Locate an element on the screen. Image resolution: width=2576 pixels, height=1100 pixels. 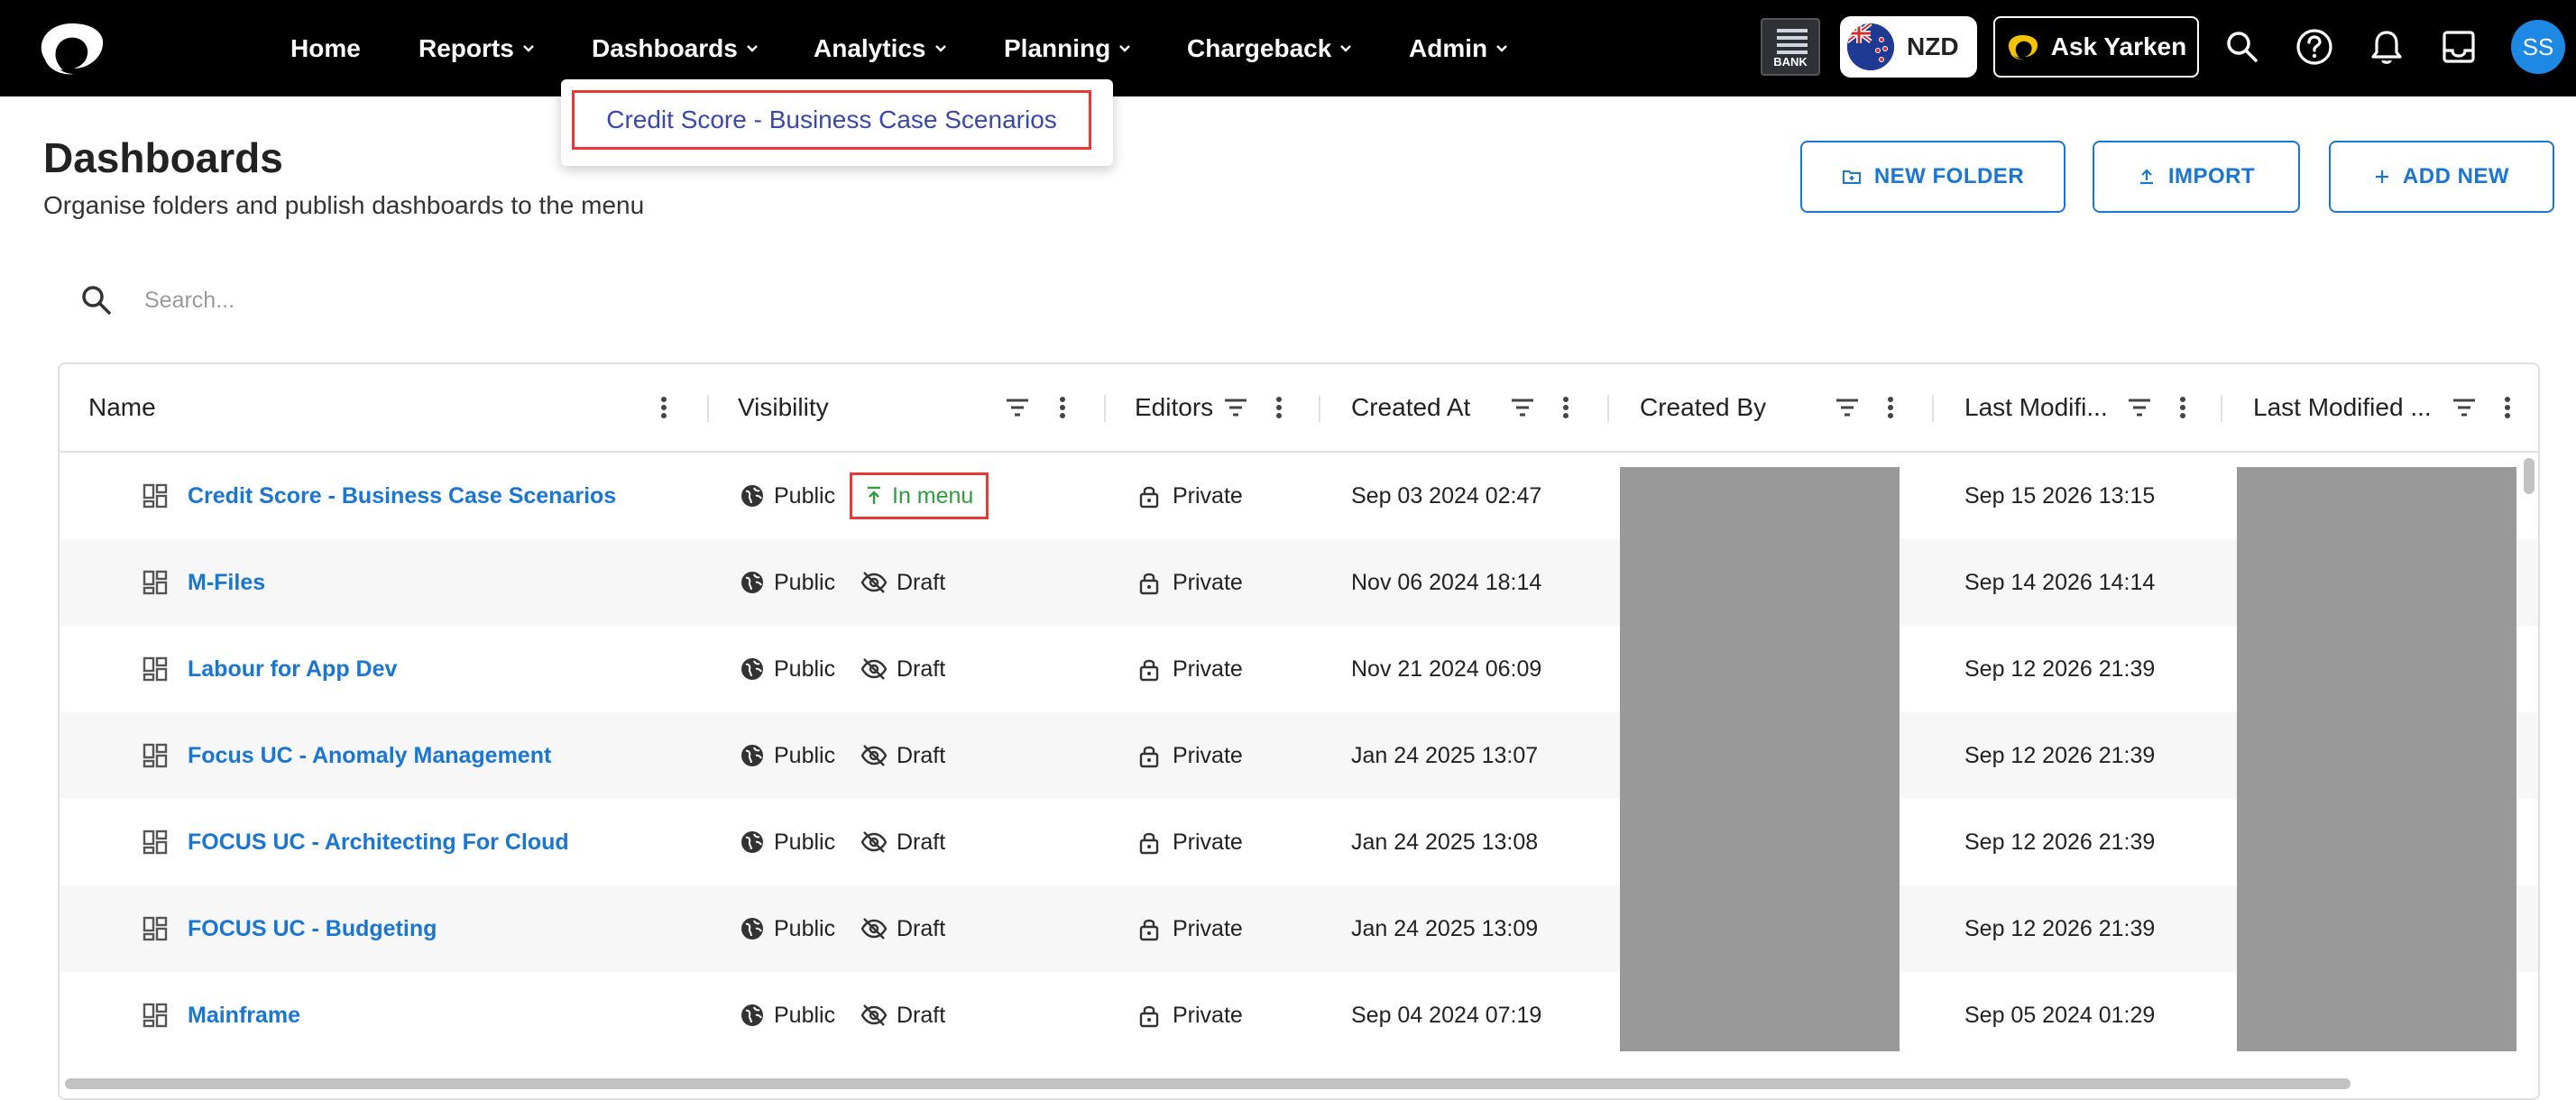
column-header-created-by: Created By is located at coordinates (1703, 408).